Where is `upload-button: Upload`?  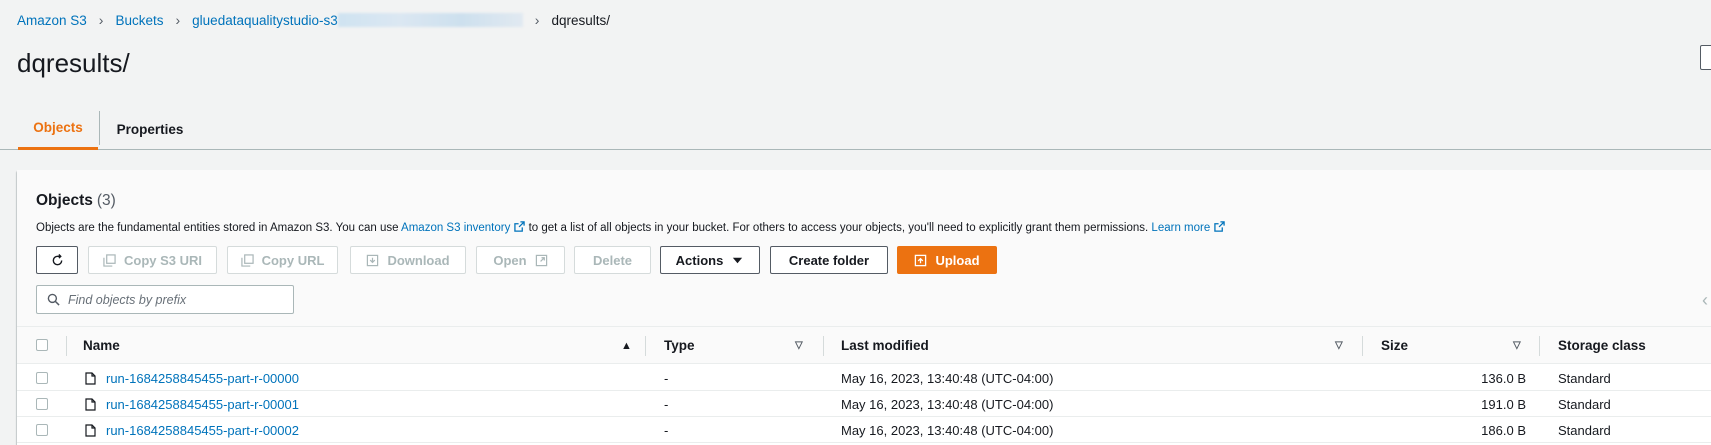 upload-button: Upload is located at coordinates (947, 260).